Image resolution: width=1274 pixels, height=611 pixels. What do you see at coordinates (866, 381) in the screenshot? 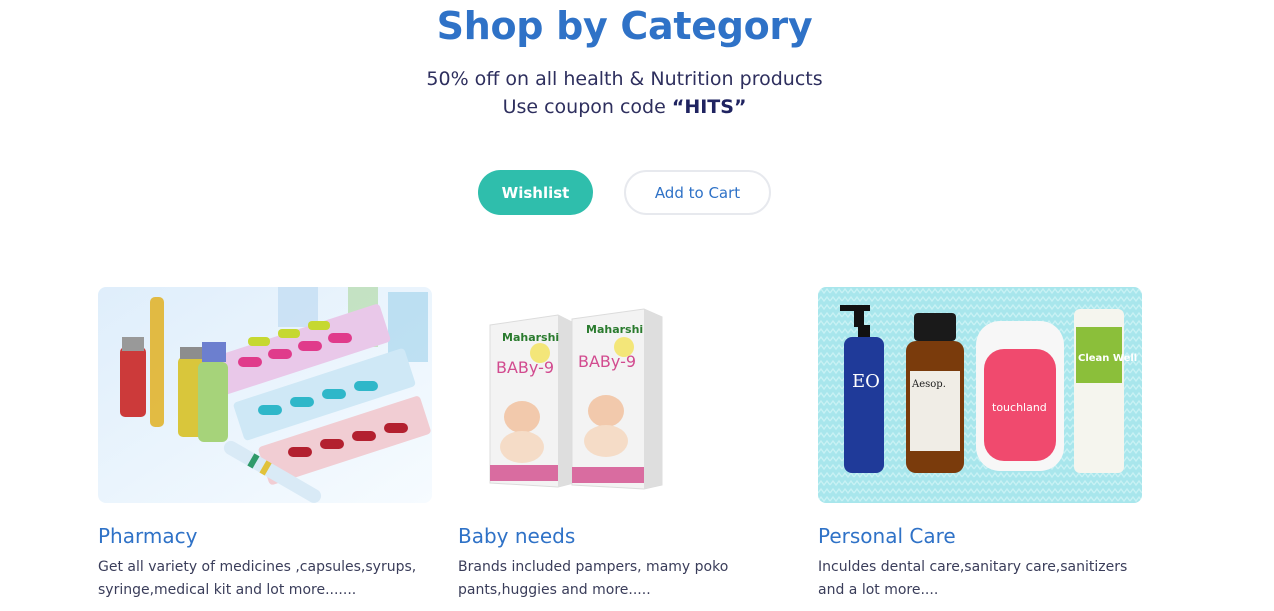
I see `brand-eo: EO` at bounding box center [866, 381].